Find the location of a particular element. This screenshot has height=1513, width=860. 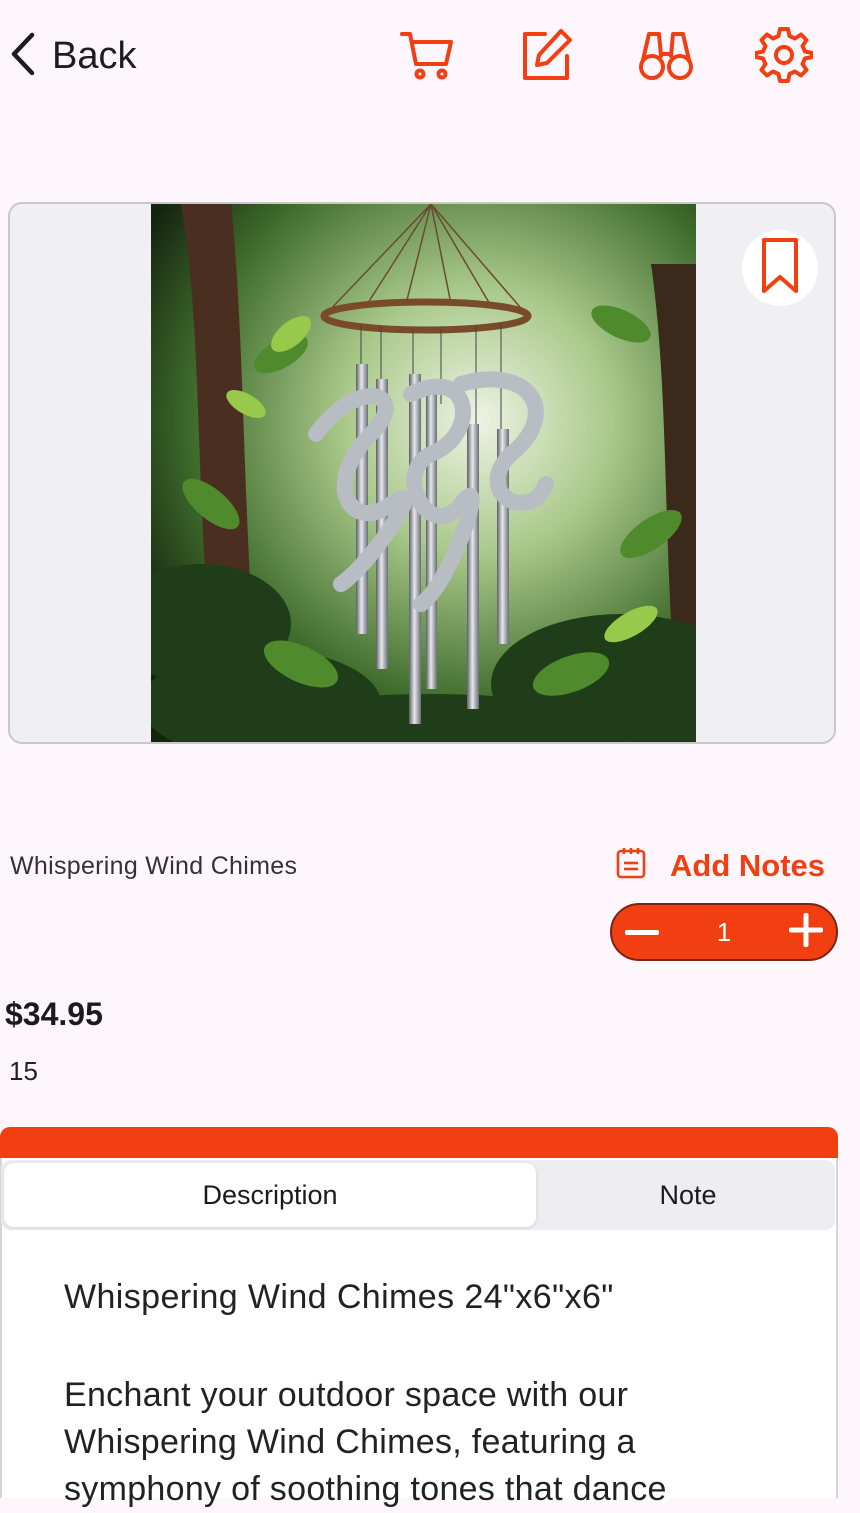

edit-icon is located at coordinates (546, 55).